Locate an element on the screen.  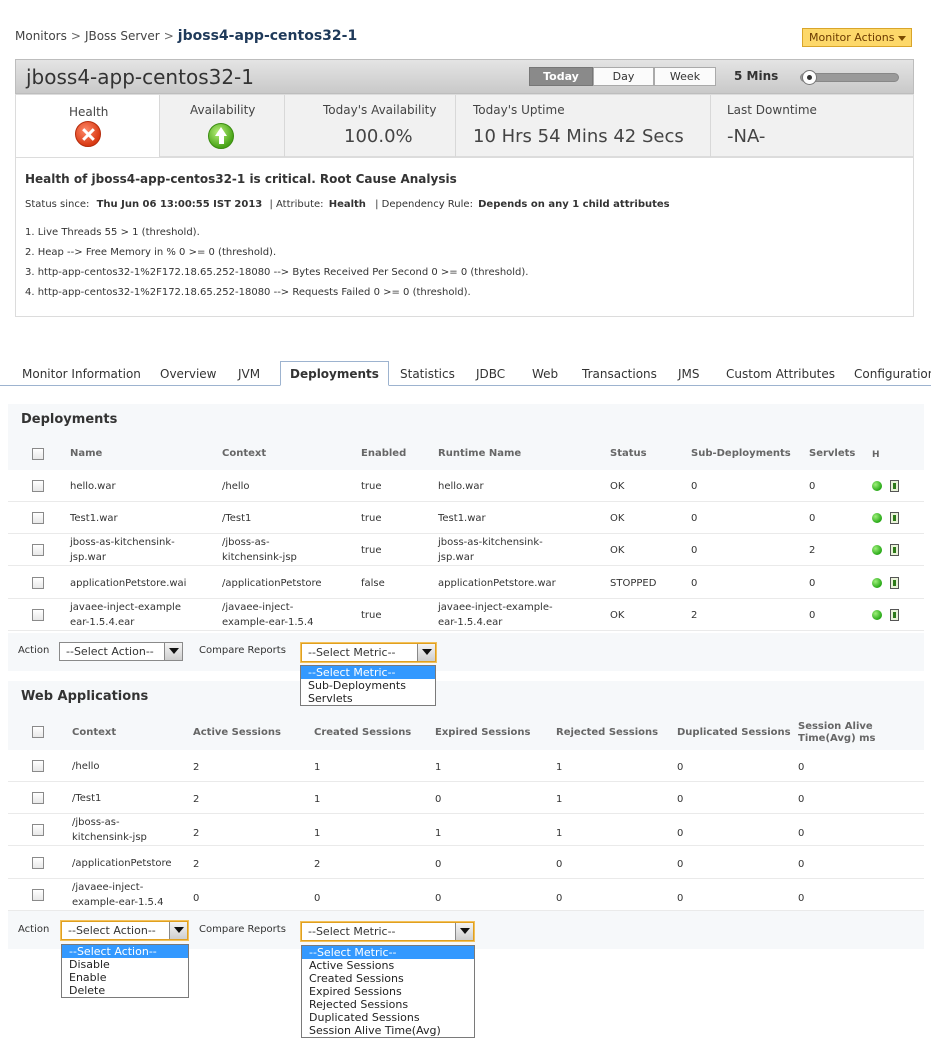
dropdown-option: Created Sessions is located at coordinates (388, 978).